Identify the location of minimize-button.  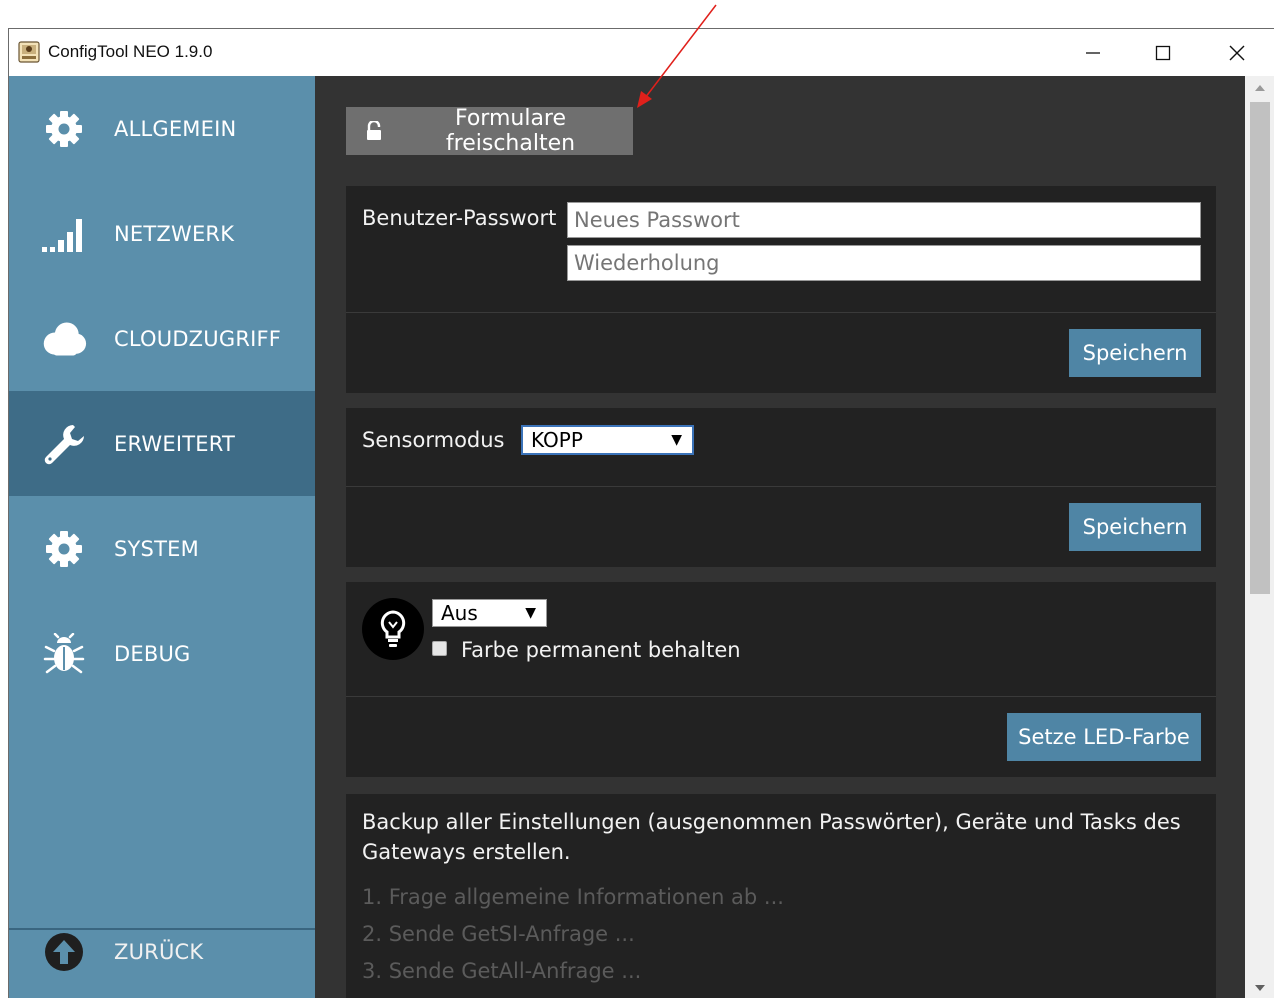
(1093, 52).